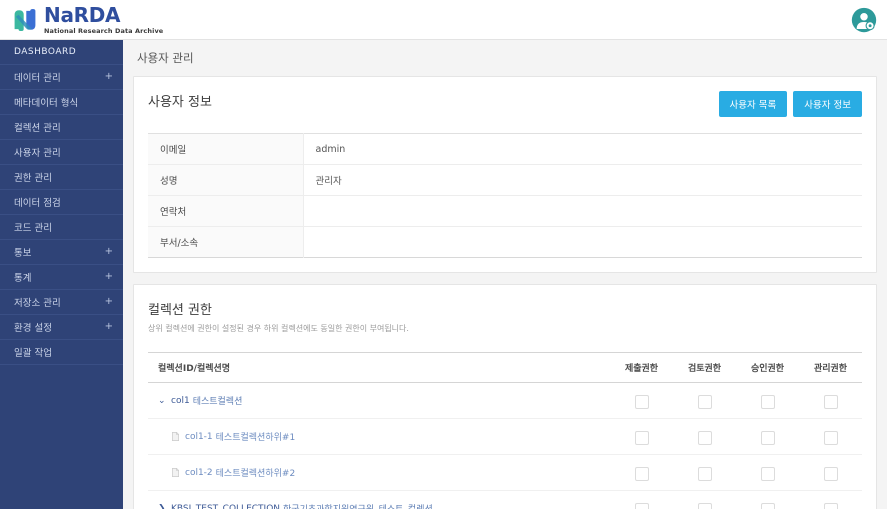 This screenshot has width=887, height=509. What do you see at coordinates (23, 253) in the screenshot?
I see `sidebar-item-label: 통보` at bounding box center [23, 253].